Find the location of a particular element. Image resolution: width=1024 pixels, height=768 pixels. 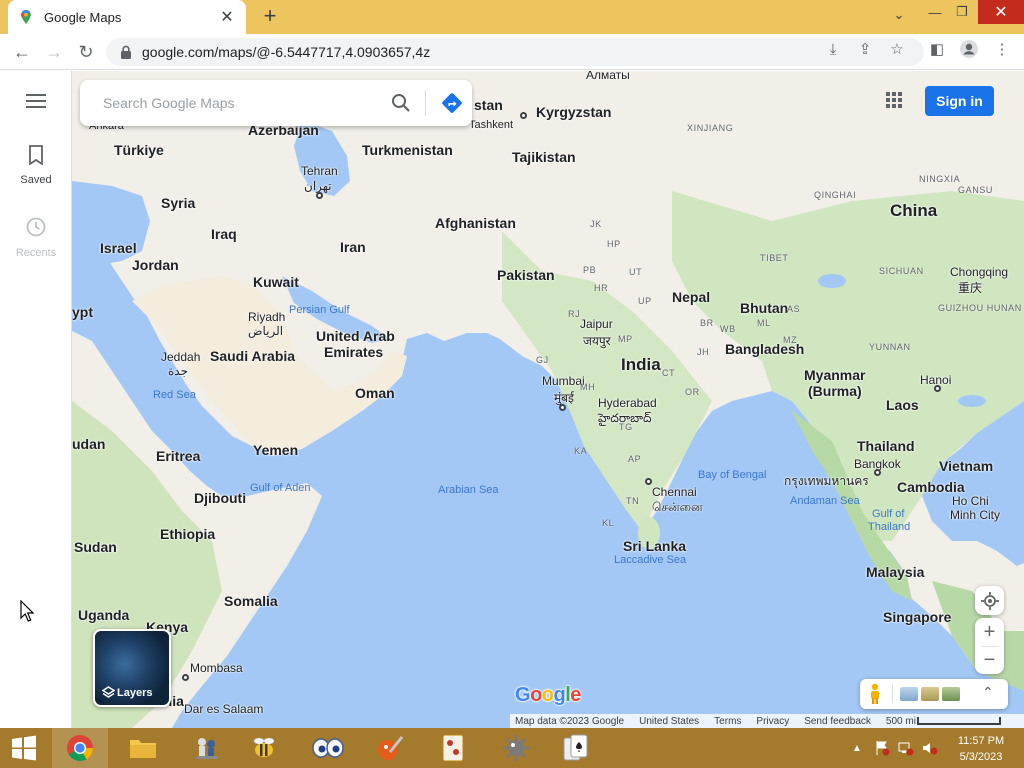

label-kuwait: Kuwait is located at coordinates (276, 282).